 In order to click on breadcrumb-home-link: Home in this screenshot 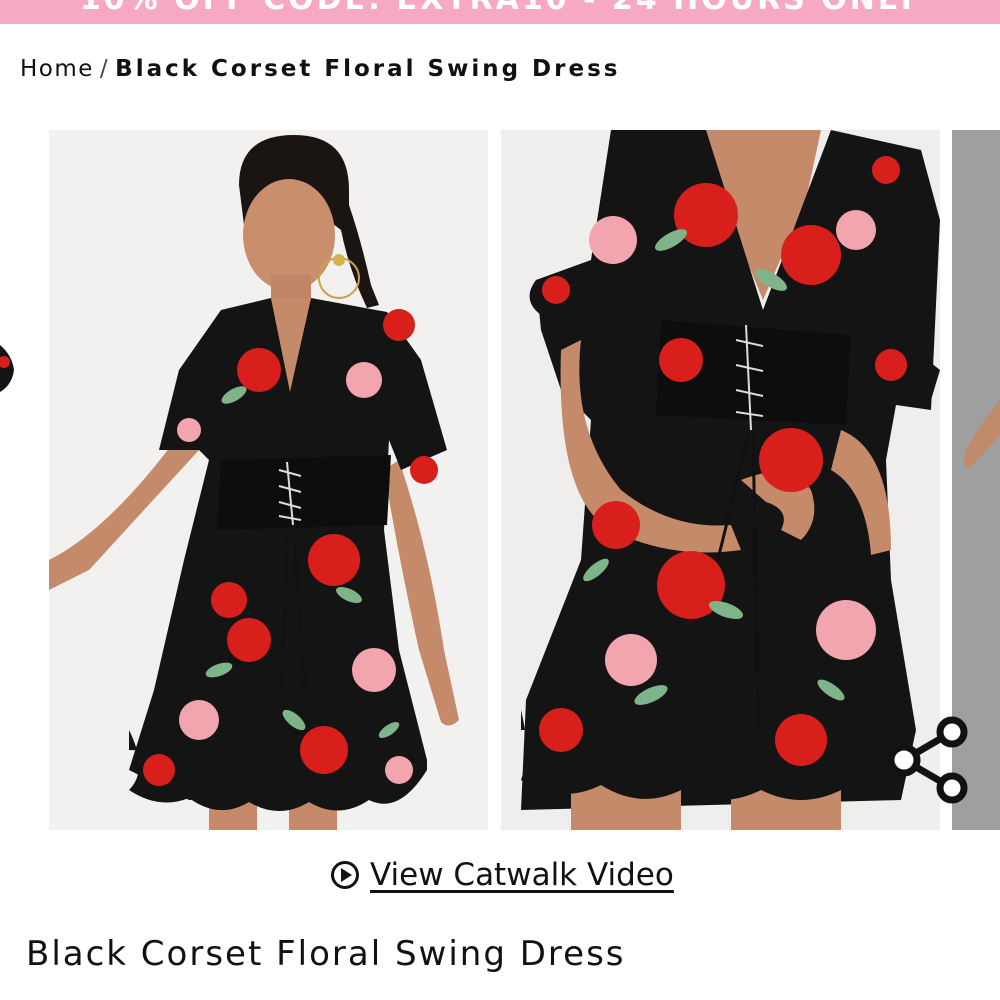, I will do `click(57, 69)`.